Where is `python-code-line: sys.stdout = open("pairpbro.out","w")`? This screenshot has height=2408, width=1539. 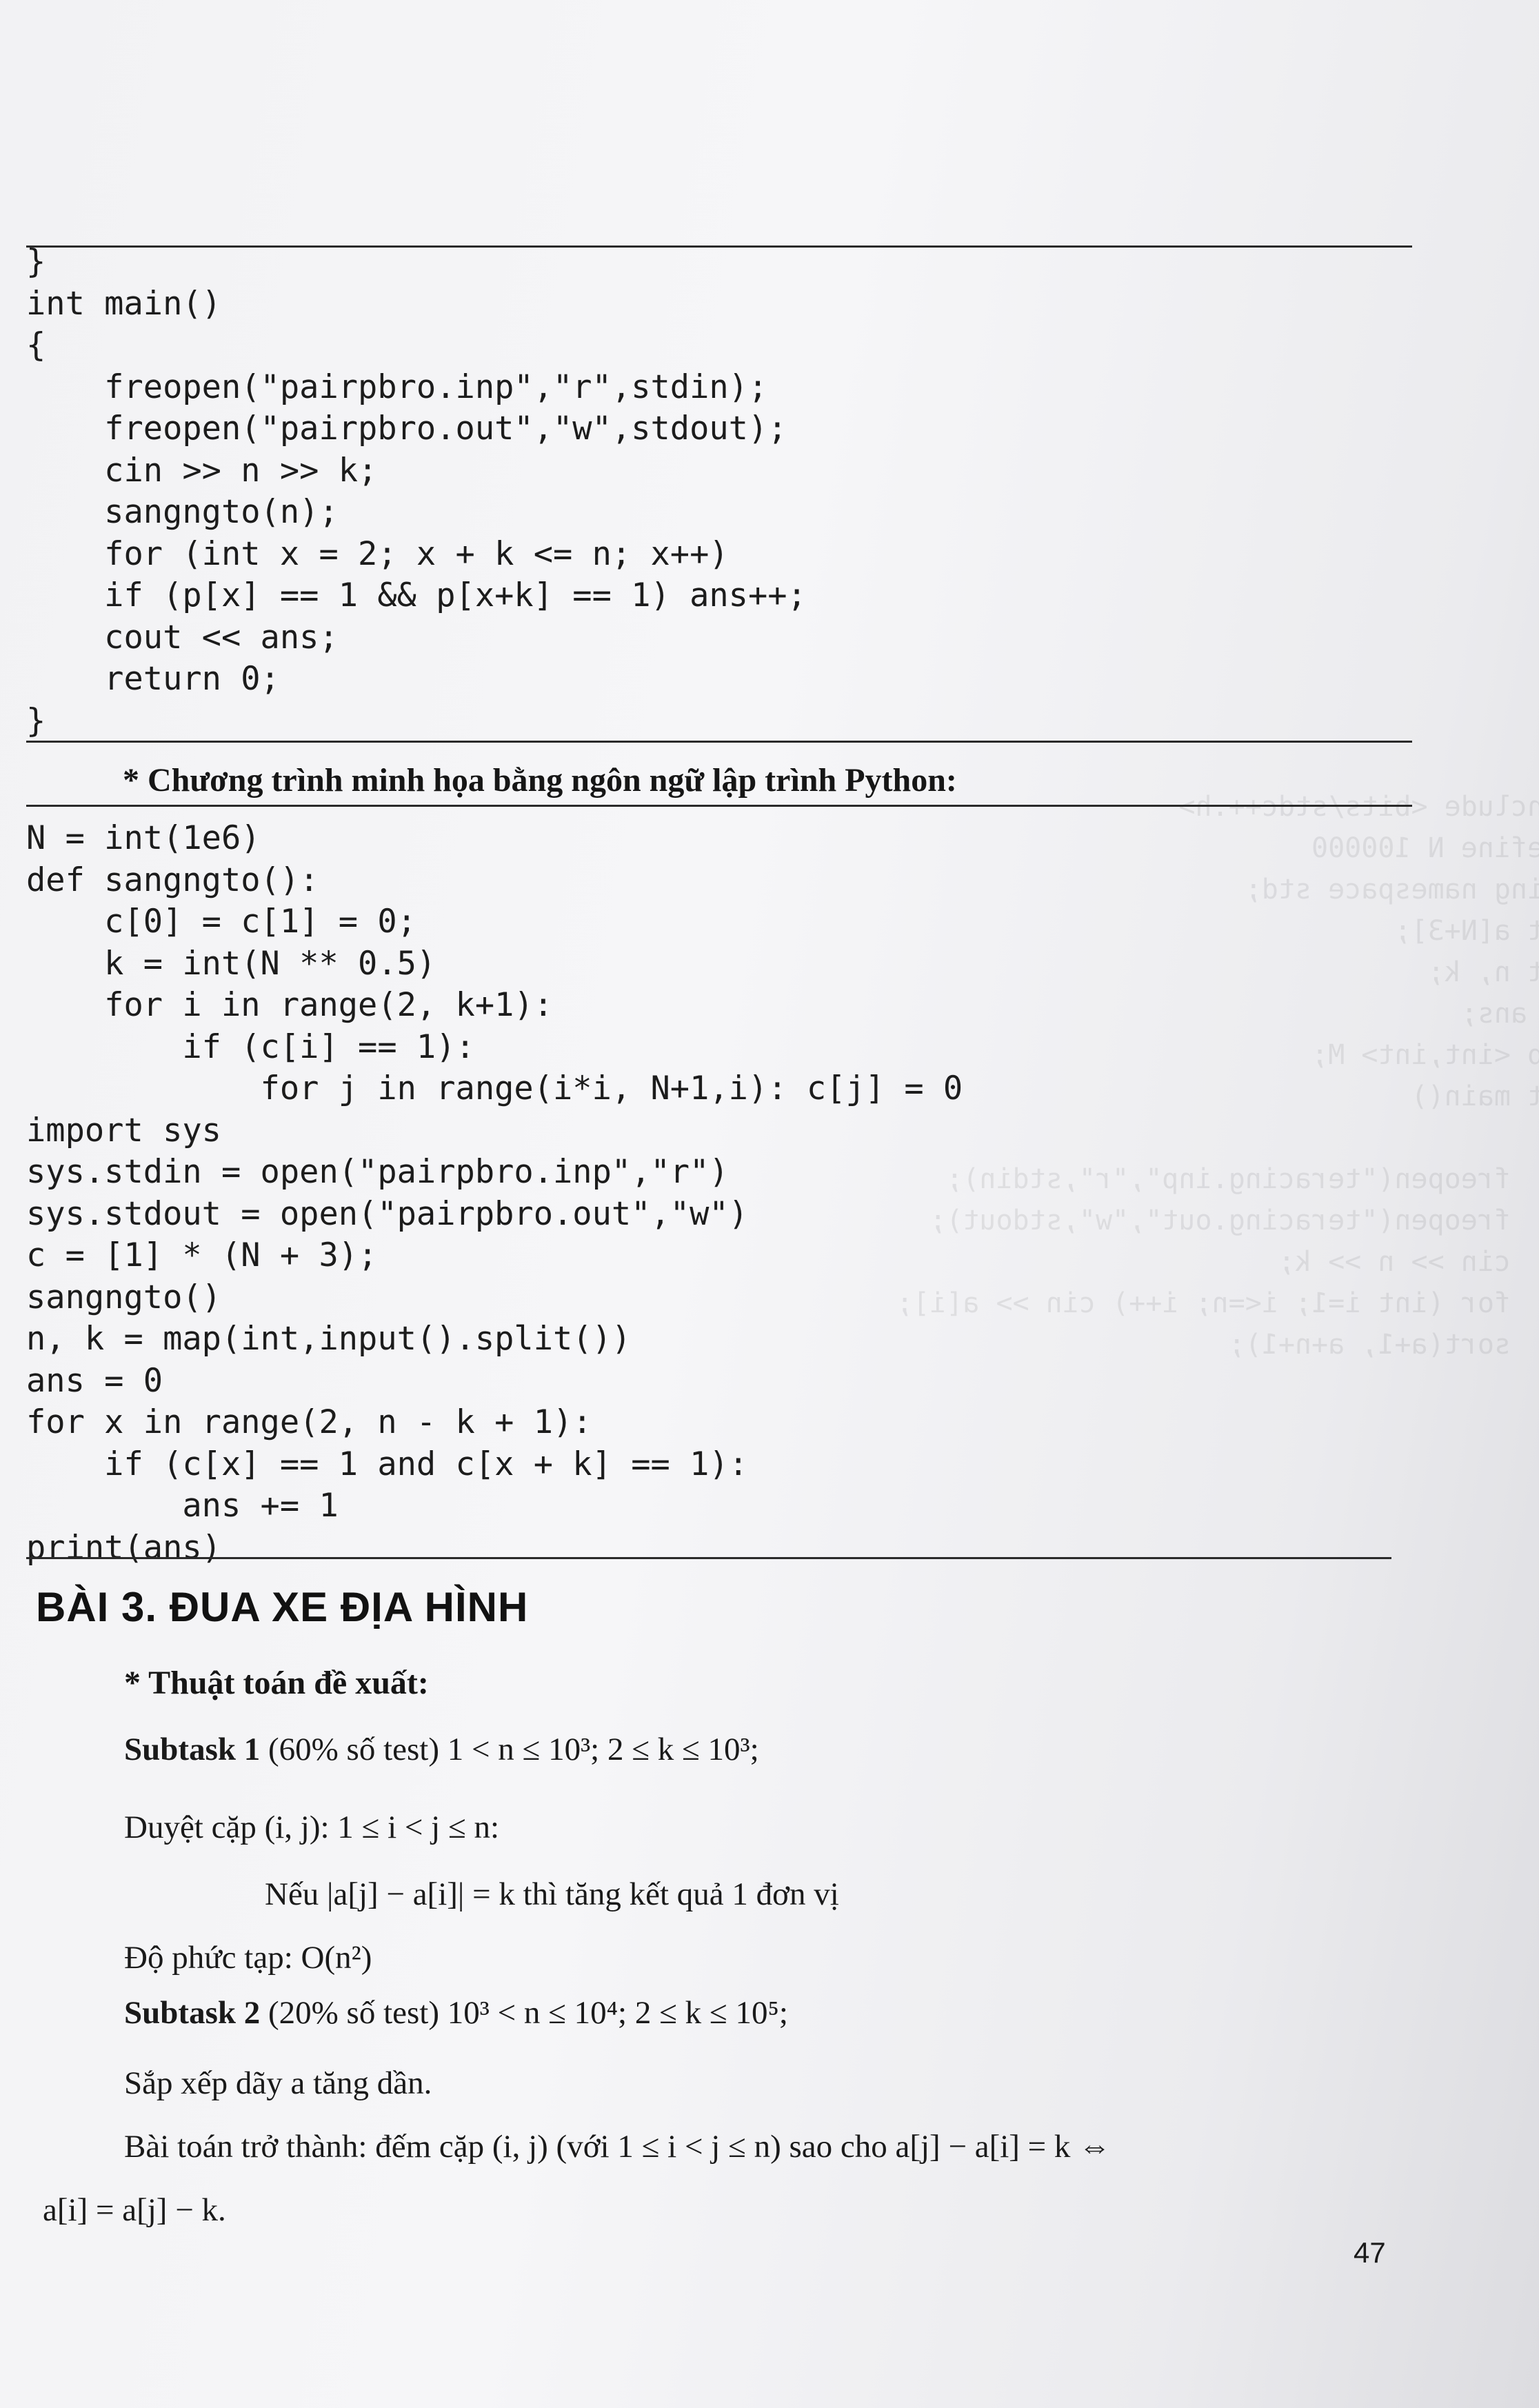 python-code-line: sys.stdout = open("pairpbro.out","w") is located at coordinates (387, 1213).